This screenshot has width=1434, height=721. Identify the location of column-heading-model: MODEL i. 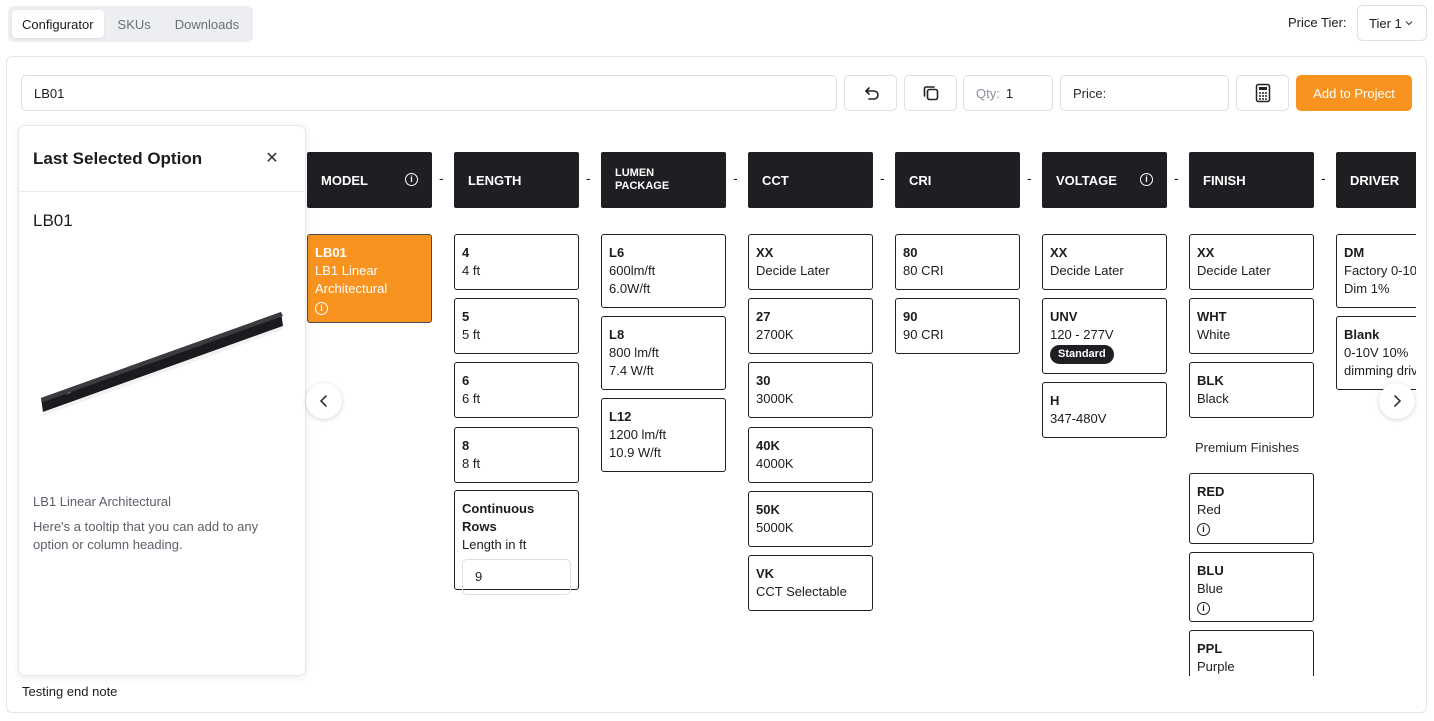
(369, 180).